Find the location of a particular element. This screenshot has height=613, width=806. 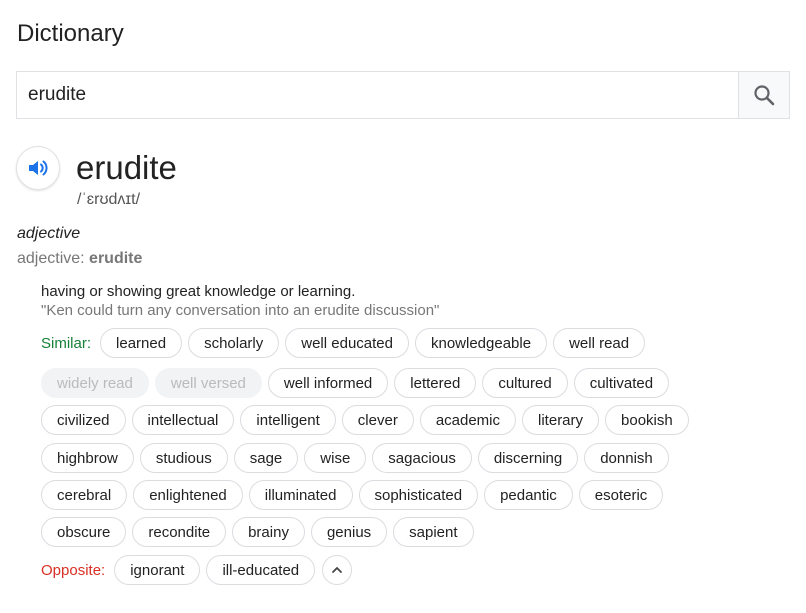

pos-word: erudite is located at coordinates (116, 258).